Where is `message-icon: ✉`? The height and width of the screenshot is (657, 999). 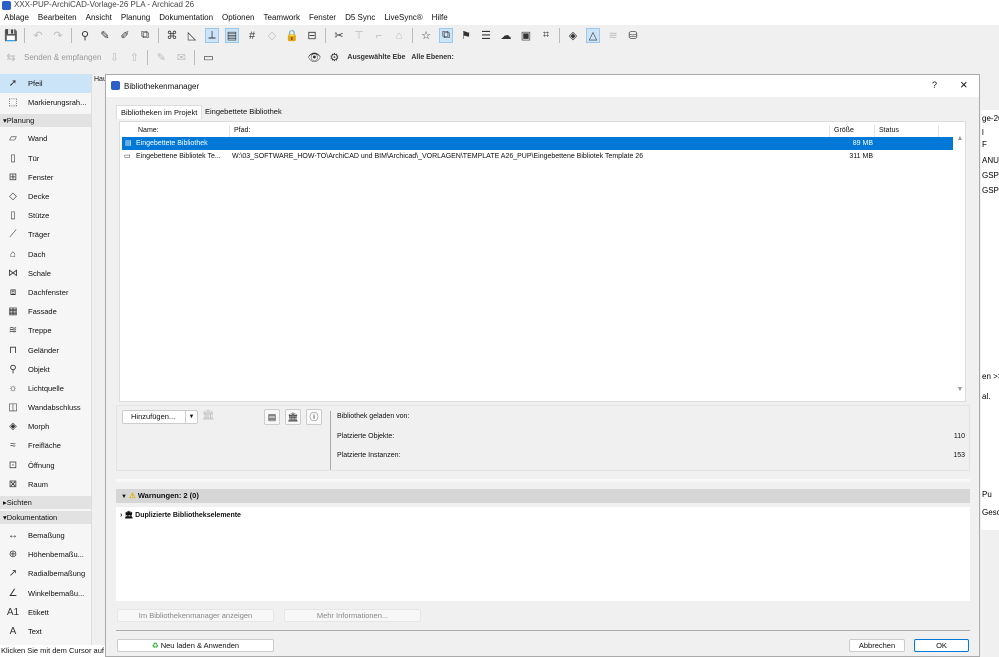
message-icon: ✉ is located at coordinates (181, 57).